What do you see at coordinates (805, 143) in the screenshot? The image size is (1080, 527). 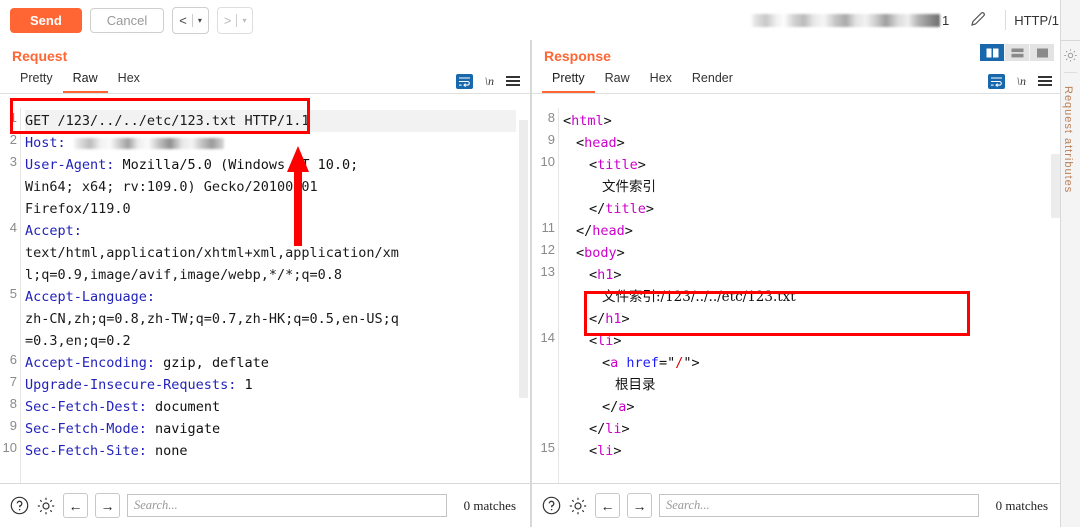 I see `response-code-line: <head>` at bounding box center [805, 143].